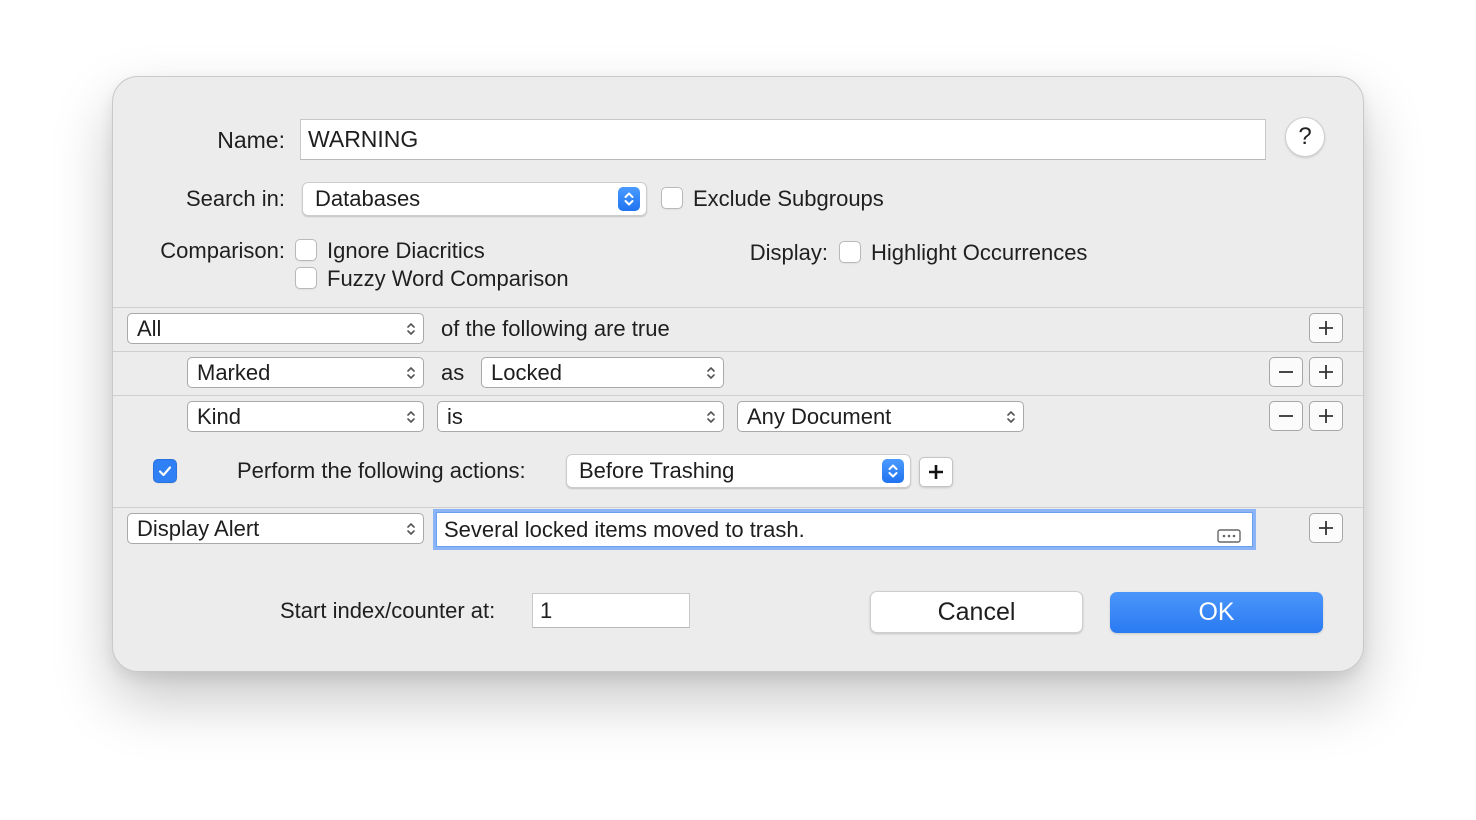 Image resolution: width=1476 pixels, height=820 pixels. What do you see at coordinates (381, 470) in the screenshot?
I see `perform-actions-label: Perform the following actions:` at bounding box center [381, 470].